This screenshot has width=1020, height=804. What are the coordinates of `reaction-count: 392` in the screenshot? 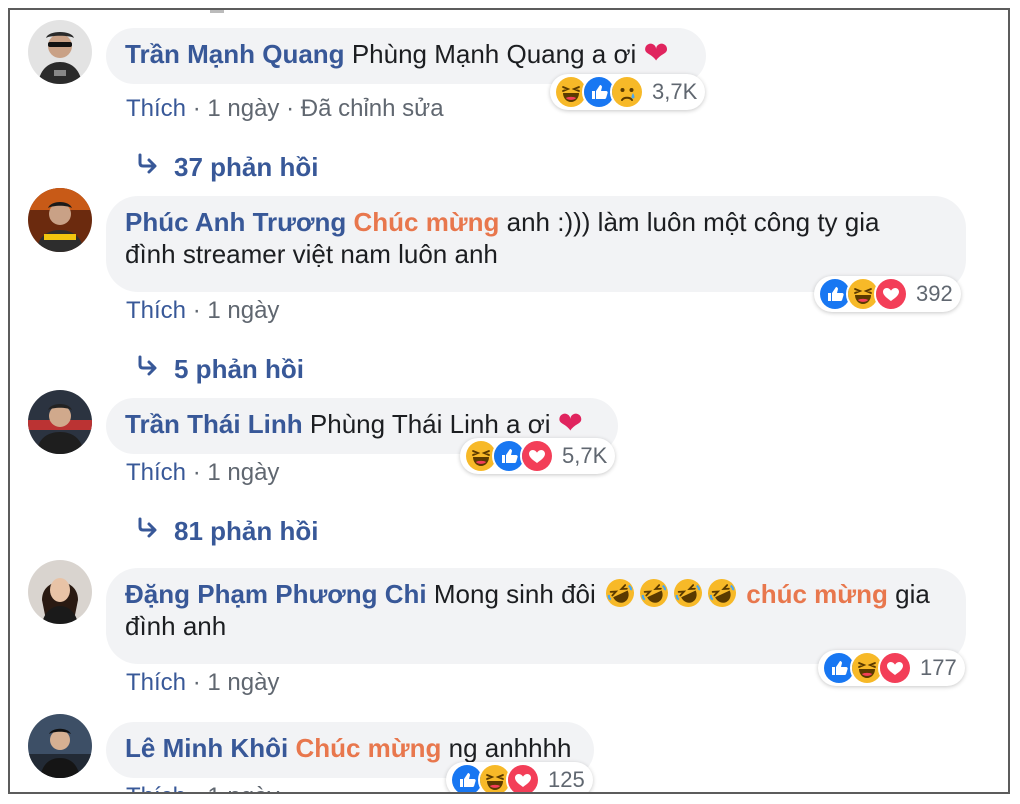 It's located at (934, 293).